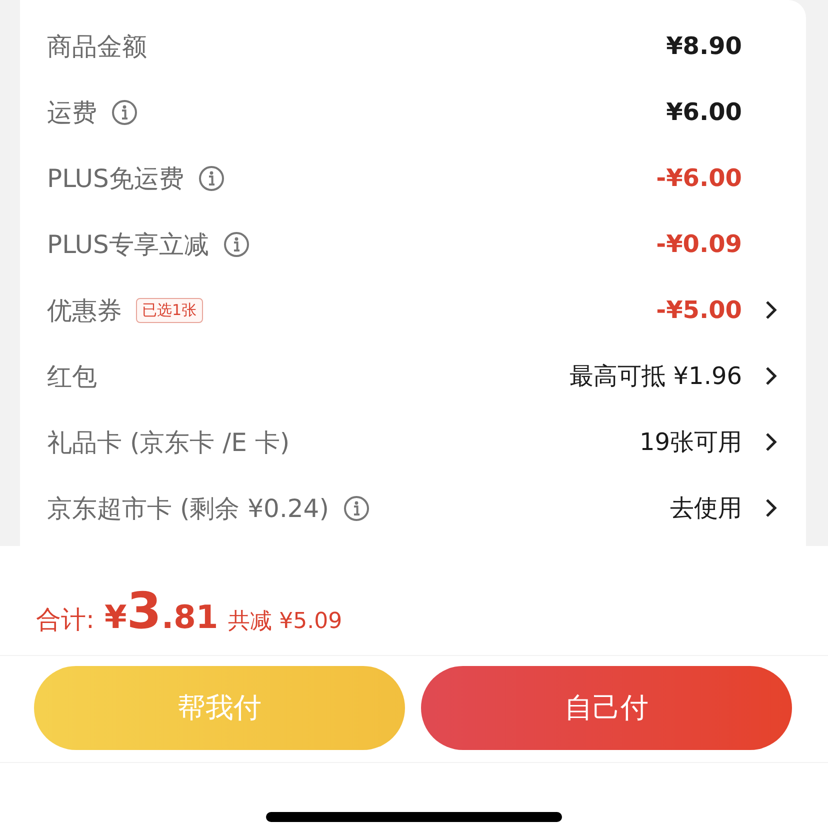 The height and width of the screenshot is (839, 828). I want to click on total-label: 合计:, so click(65, 620).